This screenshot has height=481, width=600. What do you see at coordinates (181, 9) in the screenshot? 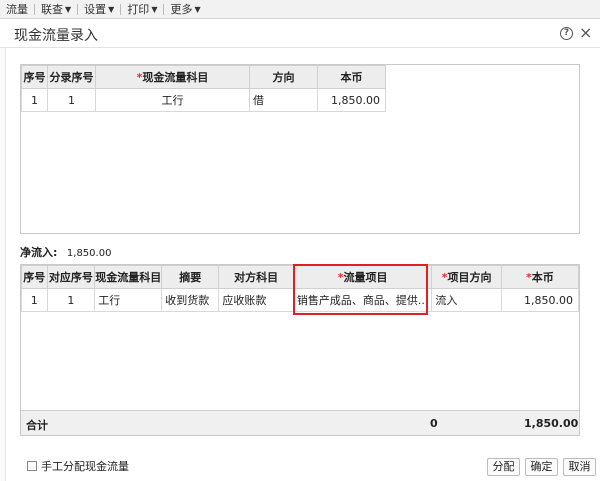
I see `menu-more-label: 更多` at bounding box center [181, 9].